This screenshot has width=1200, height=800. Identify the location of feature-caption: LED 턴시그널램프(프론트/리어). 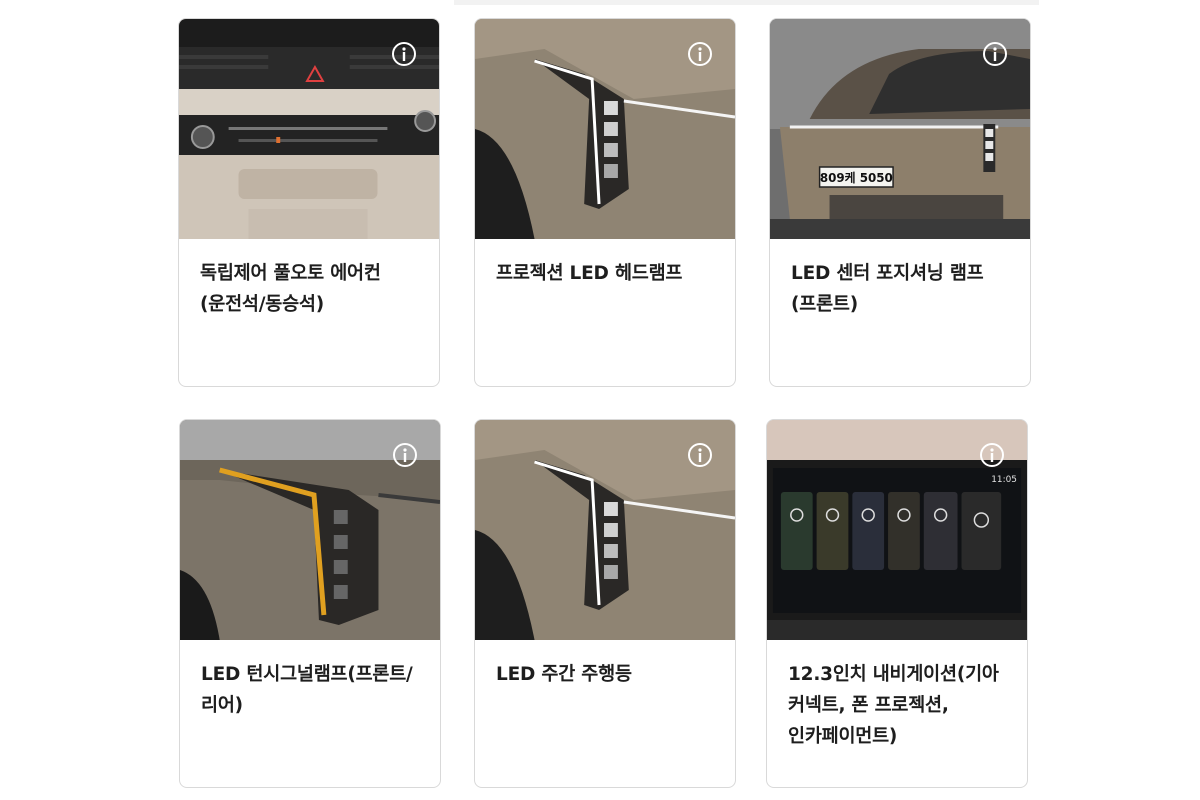
(307, 690).